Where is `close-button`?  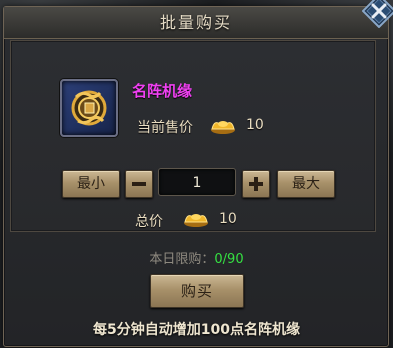
close-button is located at coordinates (377, 14).